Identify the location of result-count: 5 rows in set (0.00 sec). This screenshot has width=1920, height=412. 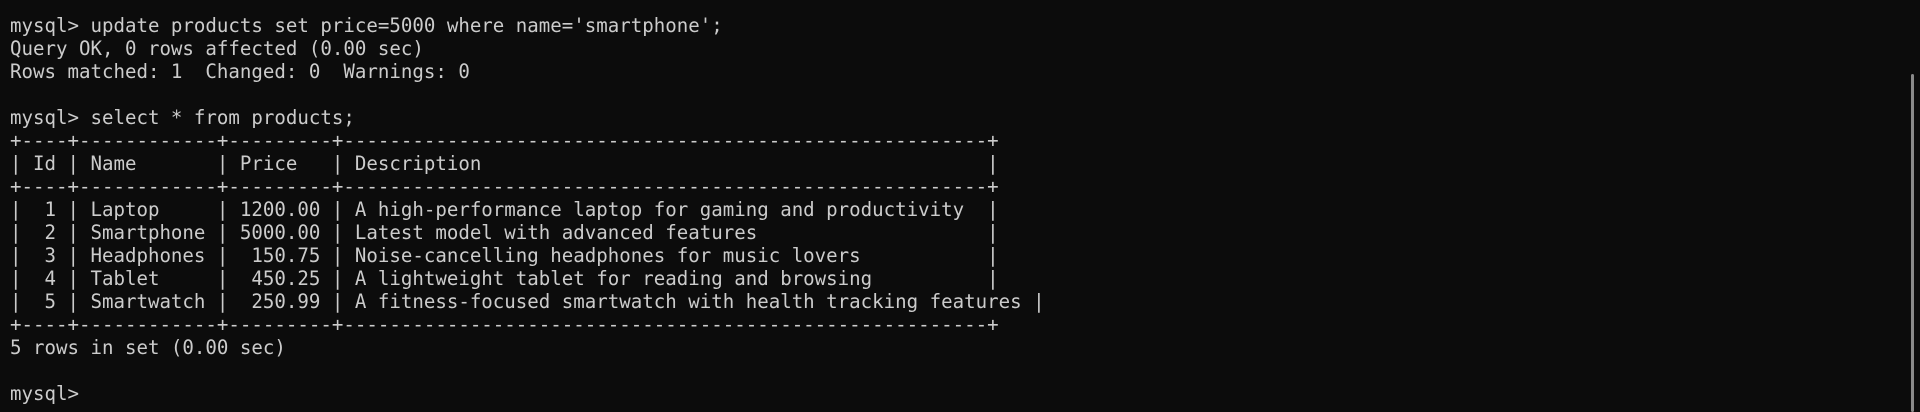
(148, 347).